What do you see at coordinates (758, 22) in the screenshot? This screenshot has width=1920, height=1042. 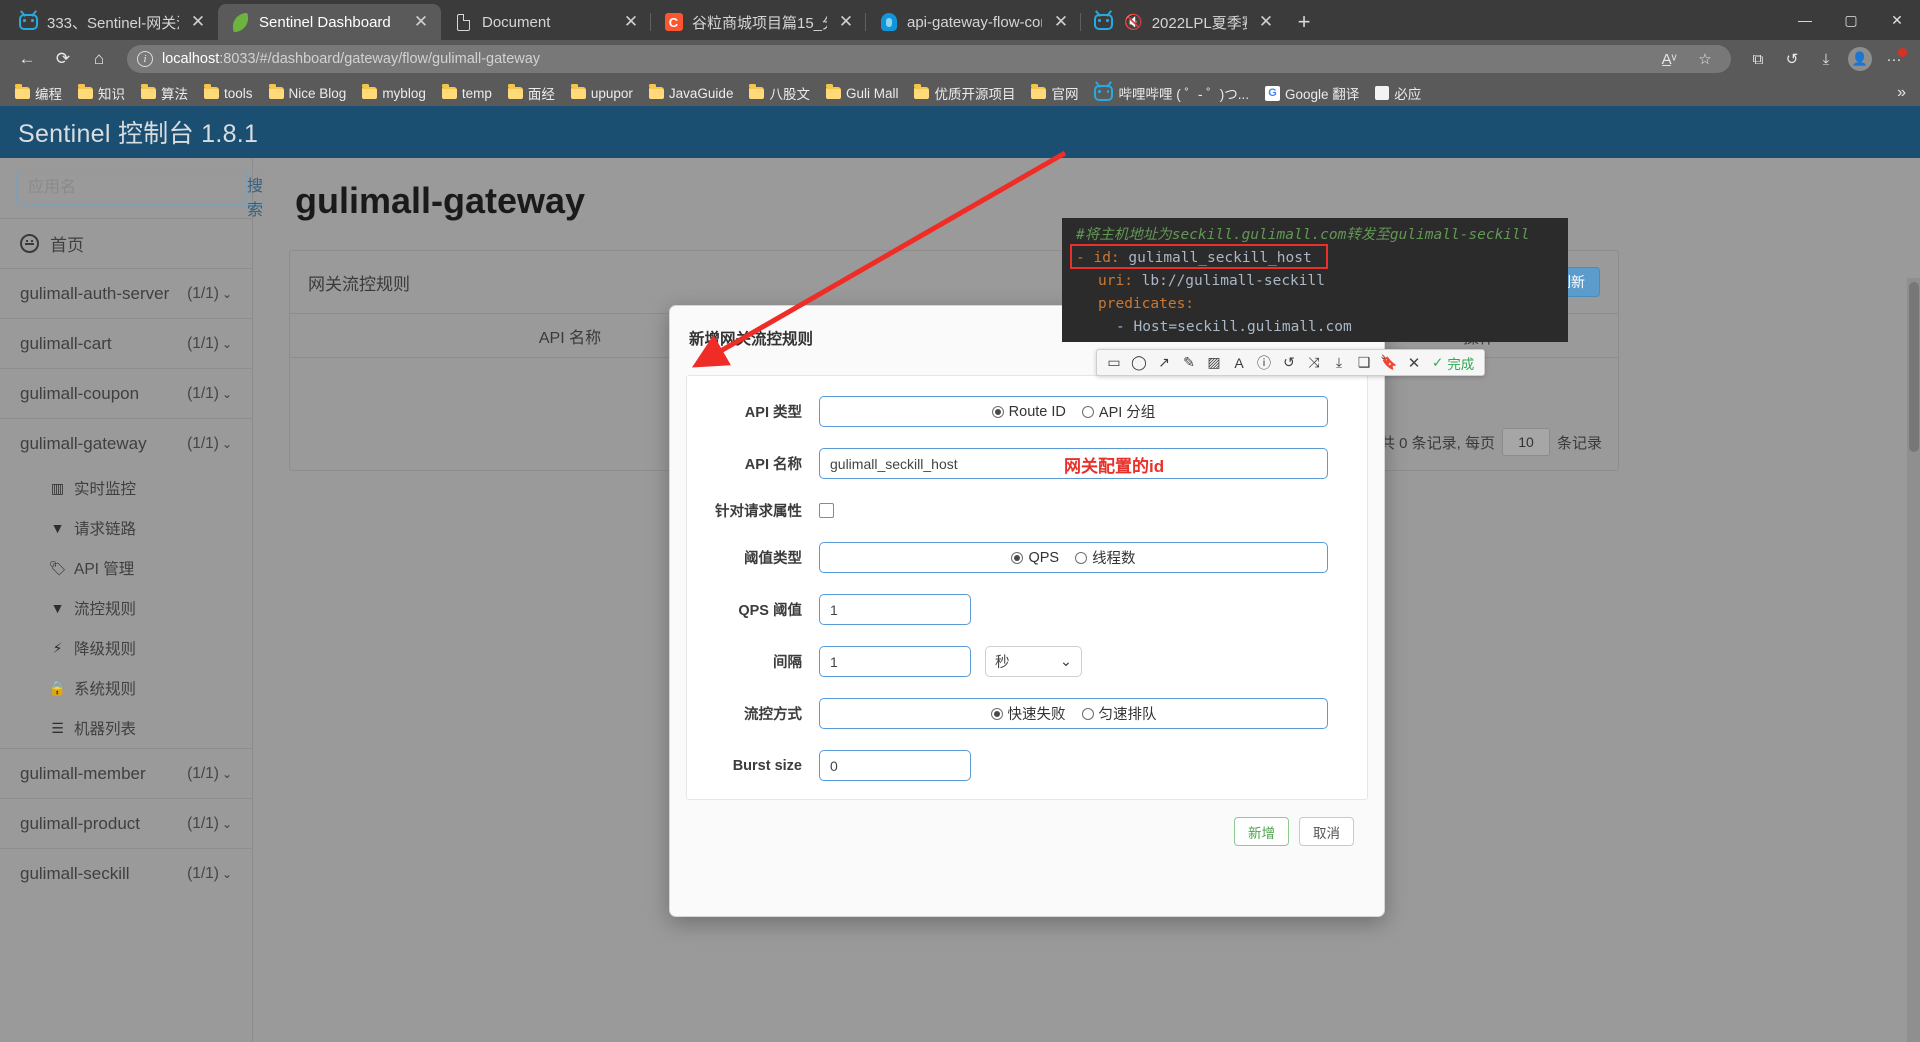 I see `browser-tab-3: C 谷粒商城项目篇15_分布式高 ✕` at bounding box center [758, 22].